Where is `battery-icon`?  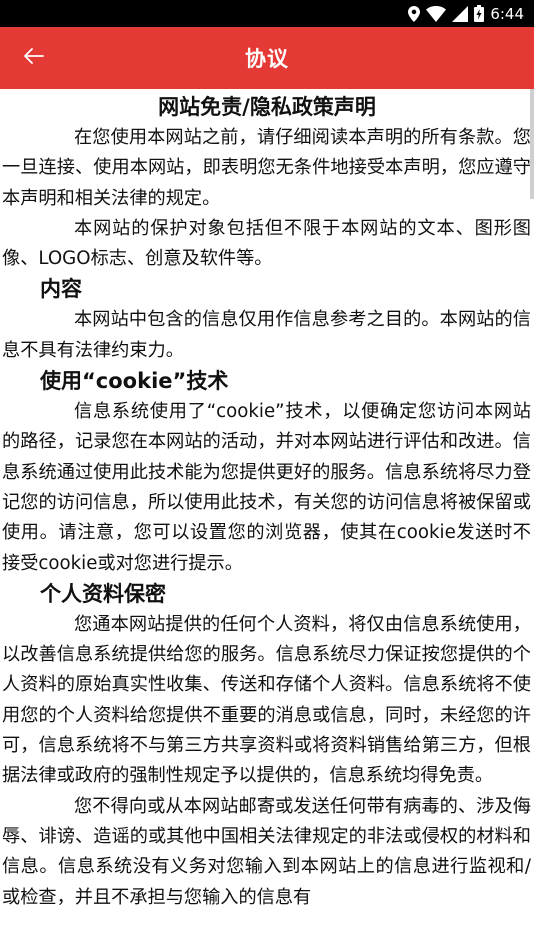
battery-icon is located at coordinates (479, 13).